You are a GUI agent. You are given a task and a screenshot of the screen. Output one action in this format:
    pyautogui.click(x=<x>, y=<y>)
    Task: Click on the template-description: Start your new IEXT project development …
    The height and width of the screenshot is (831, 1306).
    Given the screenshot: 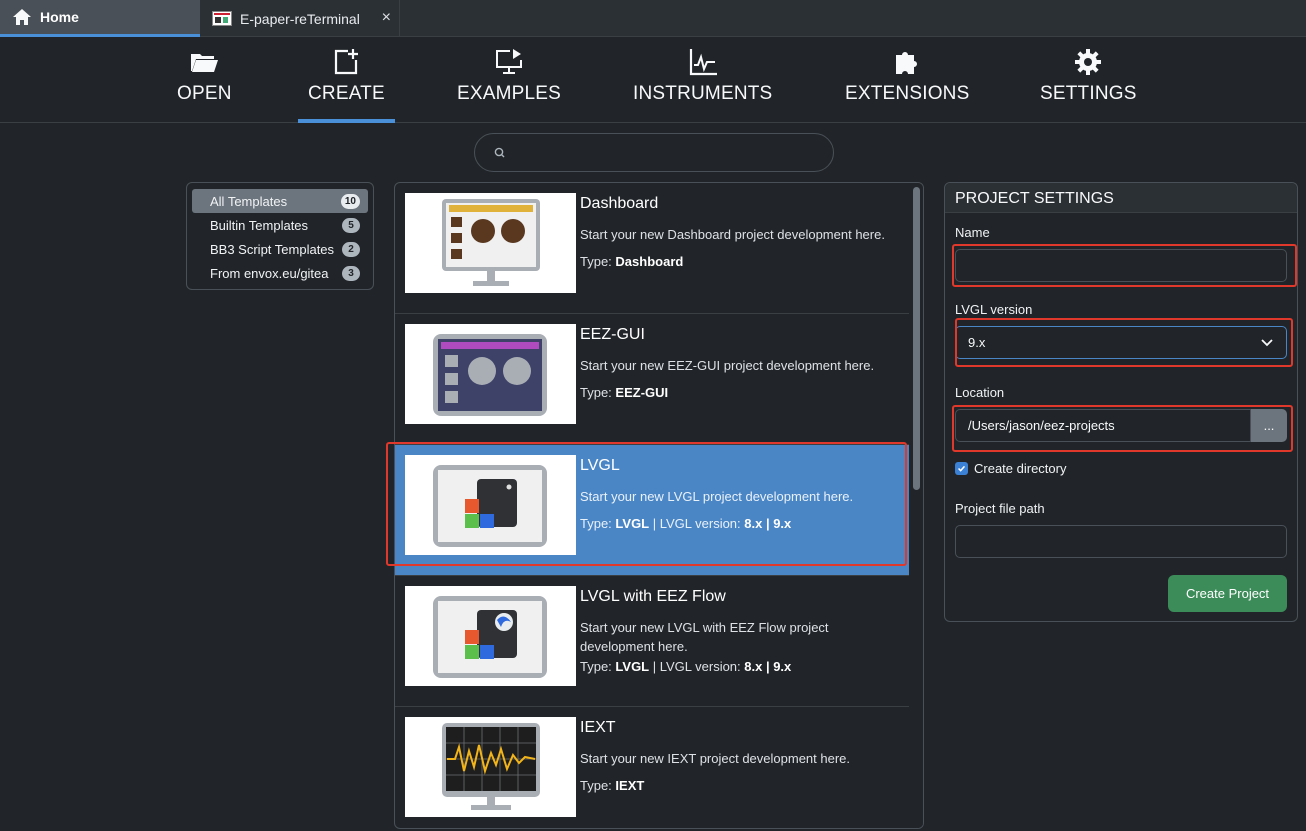 What is the action you would take?
    pyautogui.click(x=715, y=758)
    